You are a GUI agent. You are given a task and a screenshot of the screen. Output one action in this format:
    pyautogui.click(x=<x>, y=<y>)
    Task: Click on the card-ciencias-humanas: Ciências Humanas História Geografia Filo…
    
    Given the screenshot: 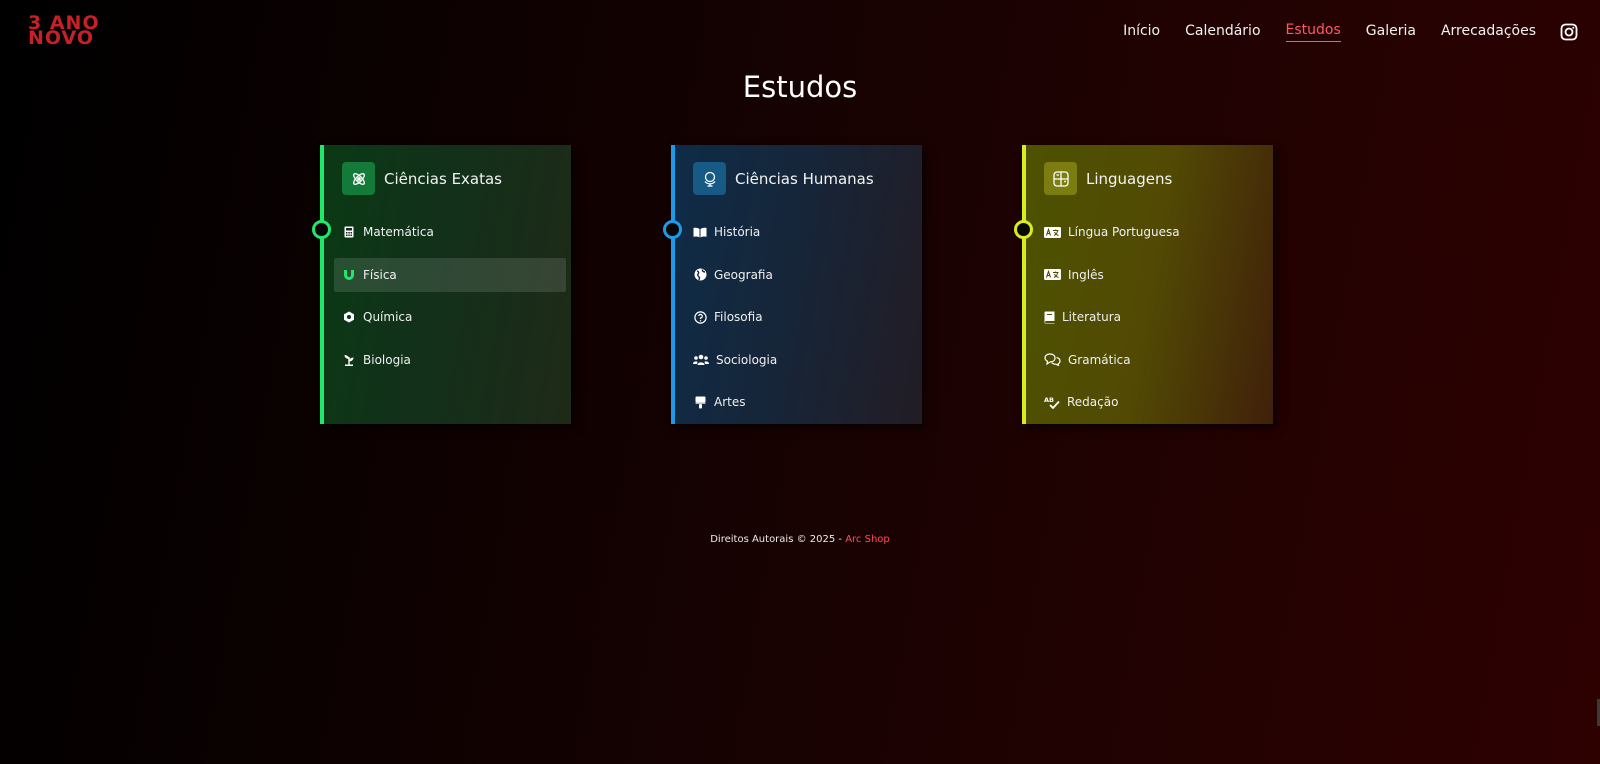 What is the action you would take?
    pyautogui.click(x=792, y=284)
    